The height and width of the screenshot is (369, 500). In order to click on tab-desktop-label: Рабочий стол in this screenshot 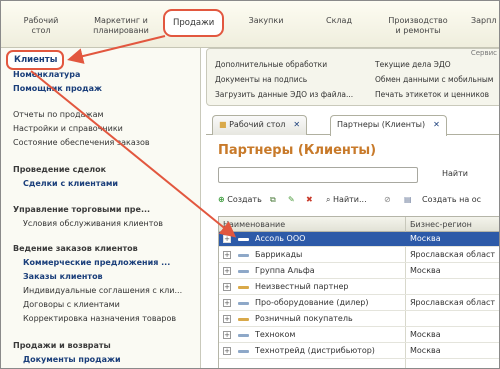, I will do `click(257, 124)`.